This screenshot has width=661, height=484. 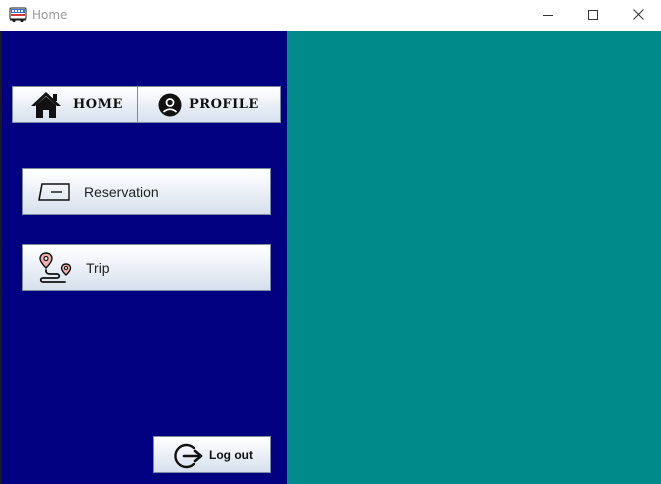 I want to click on profile-button: PROFILE, so click(x=209, y=104).